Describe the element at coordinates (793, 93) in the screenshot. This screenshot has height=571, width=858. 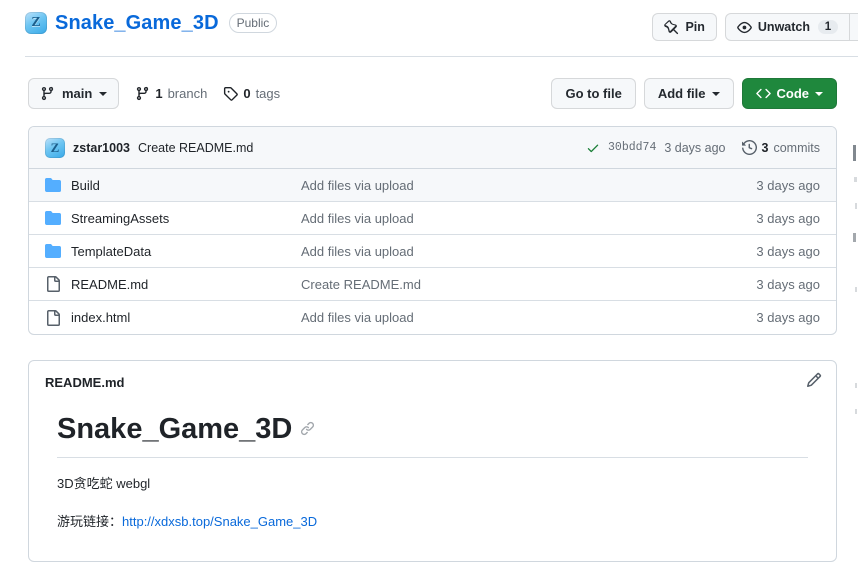
I see `code-label: Code` at that location.